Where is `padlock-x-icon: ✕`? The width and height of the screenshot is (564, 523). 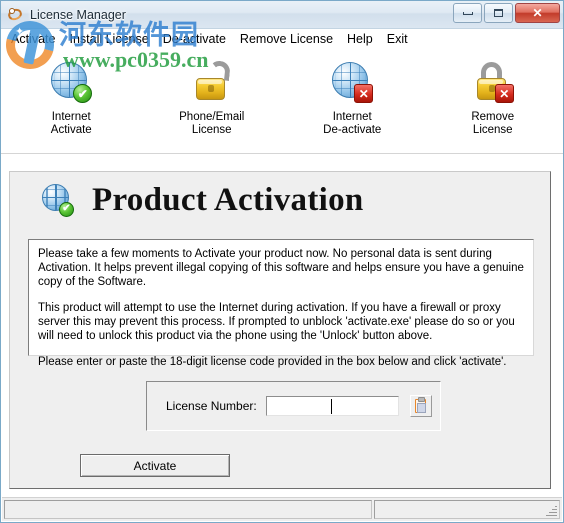 padlock-x-icon: ✕ is located at coordinates (493, 83).